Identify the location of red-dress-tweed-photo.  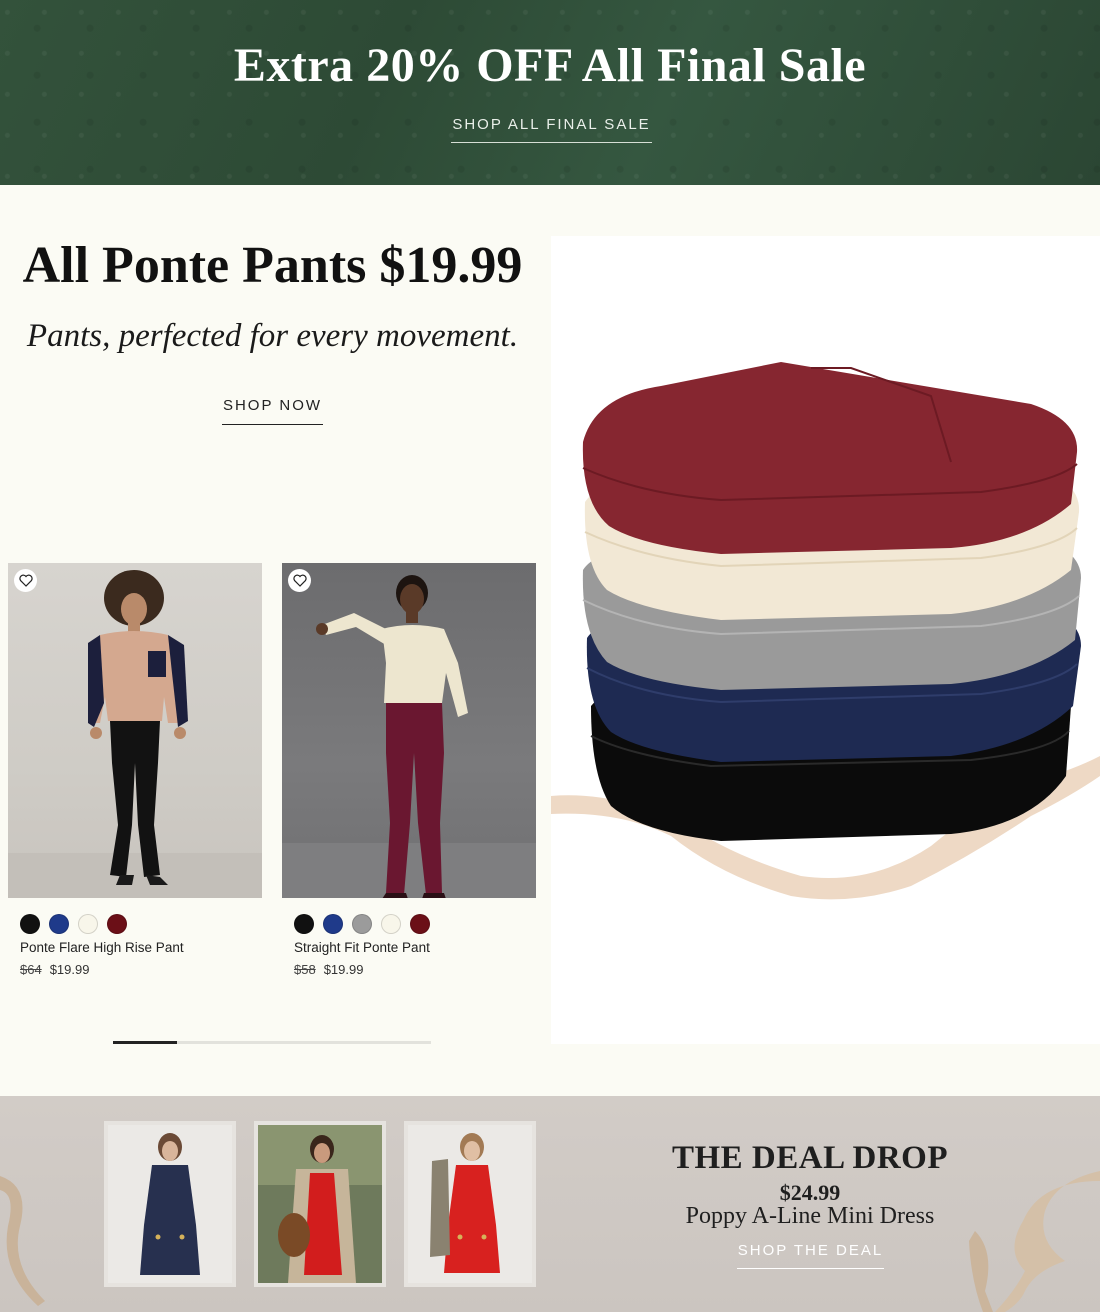
(470, 1204).